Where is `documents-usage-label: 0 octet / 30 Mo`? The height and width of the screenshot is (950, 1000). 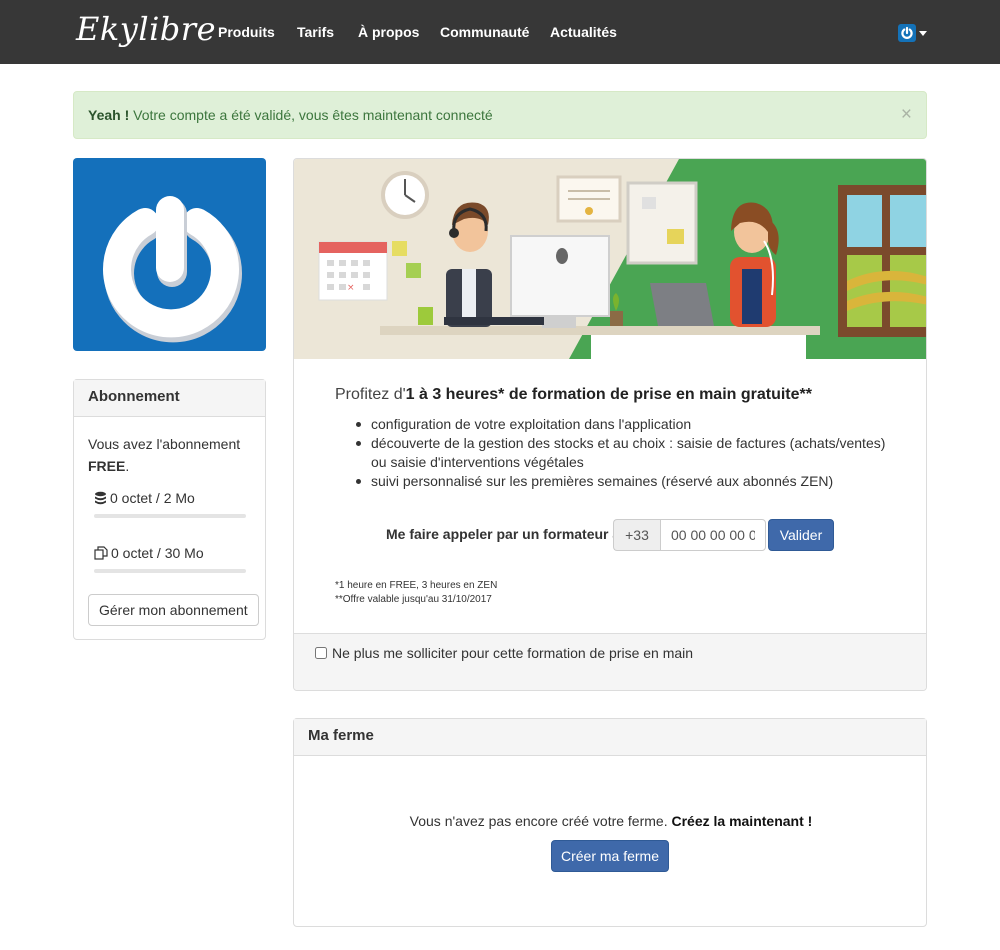
documents-usage-label: 0 octet / 30 Mo is located at coordinates (157, 553).